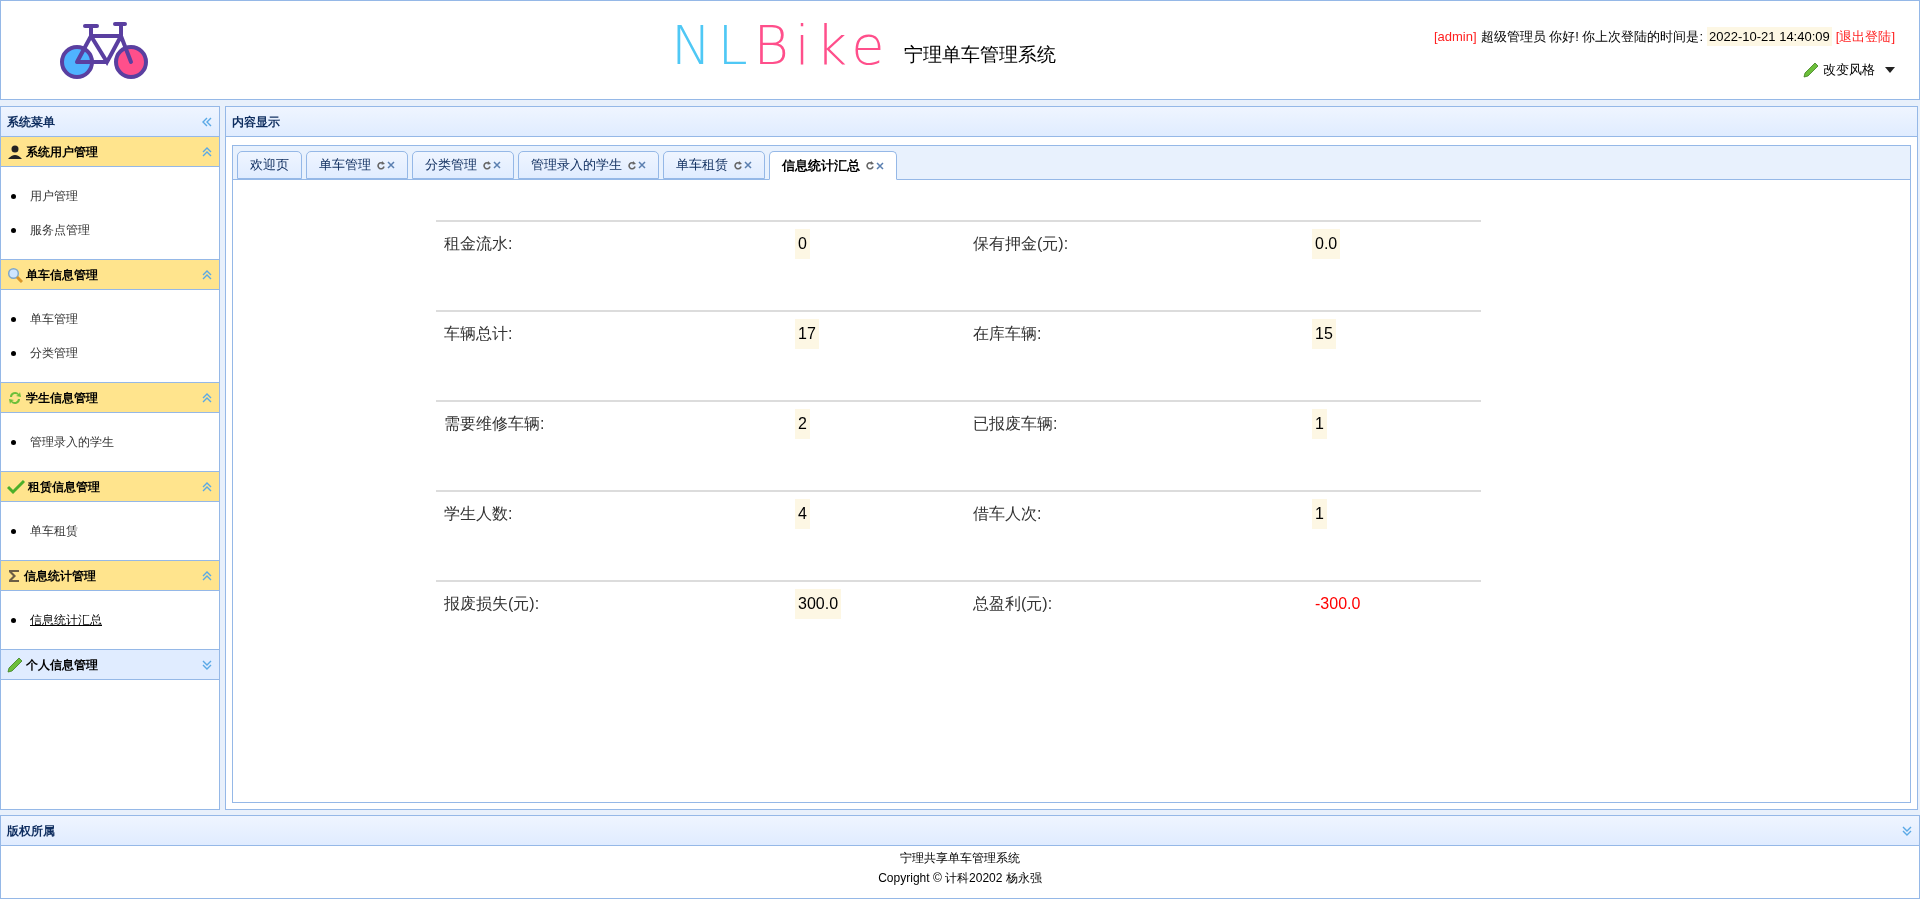 The height and width of the screenshot is (899, 1920). I want to click on menu-group-header: 系统用户管理, so click(110, 152).